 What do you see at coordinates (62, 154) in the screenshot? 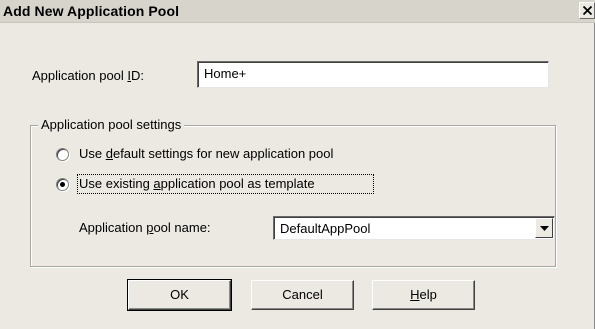
I see `radio-default-settings` at bounding box center [62, 154].